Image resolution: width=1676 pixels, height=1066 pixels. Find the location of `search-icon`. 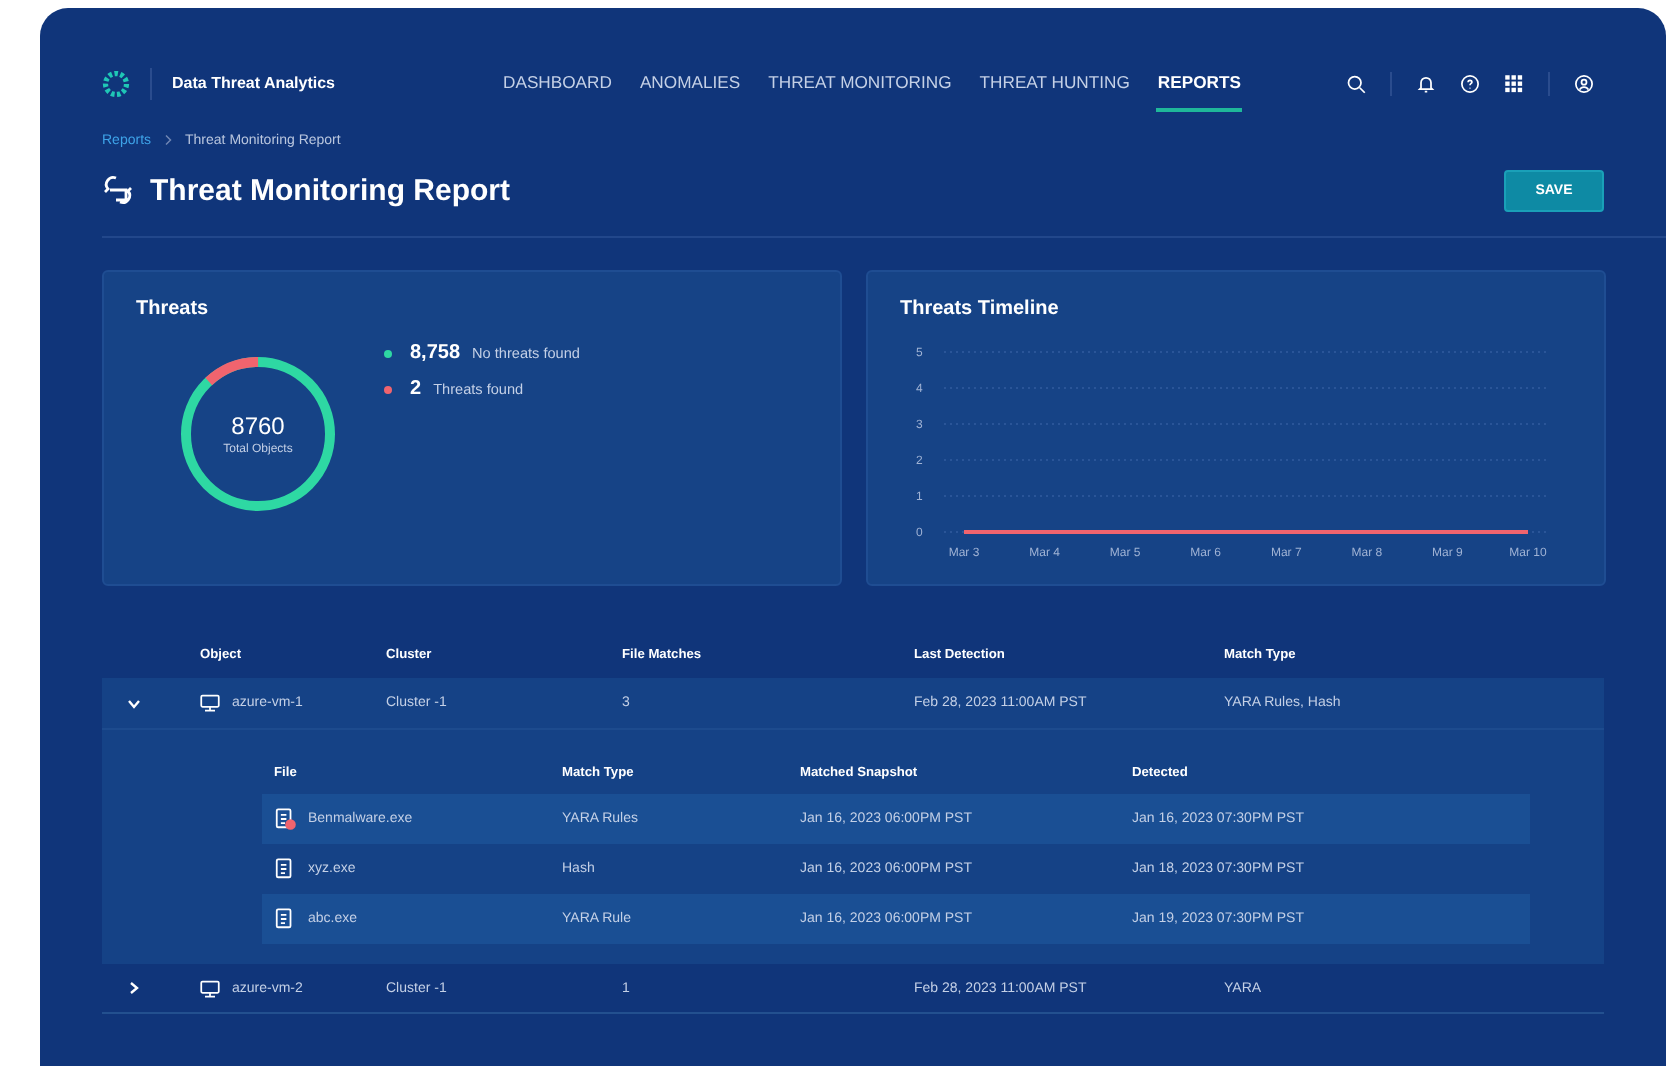

search-icon is located at coordinates (1356, 84).